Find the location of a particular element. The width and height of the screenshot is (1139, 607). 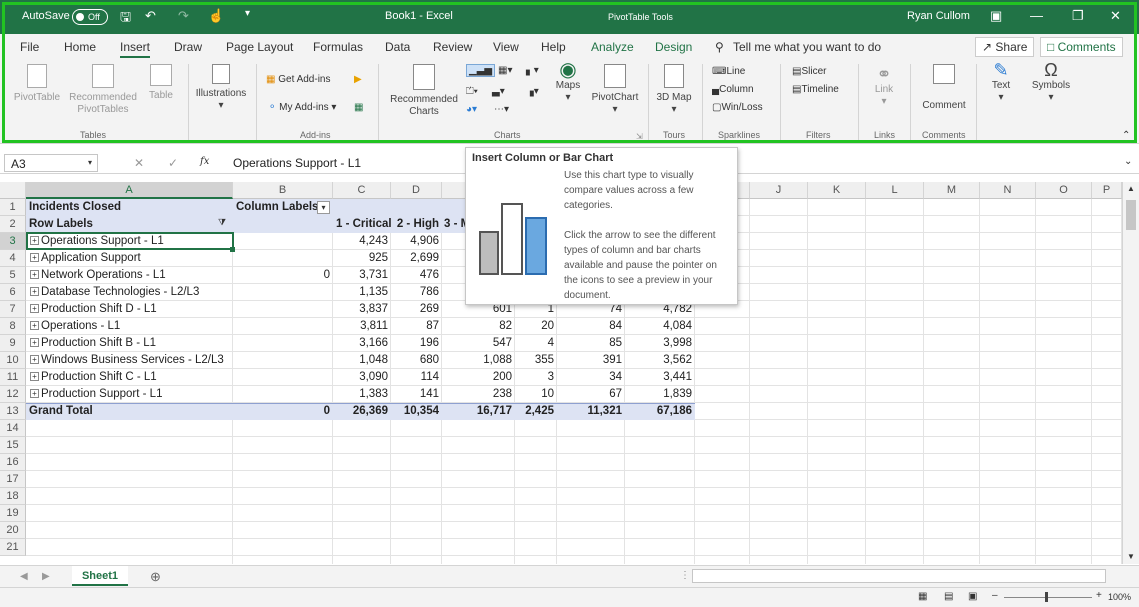

column-header: P is located at coordinates (1107, 190).